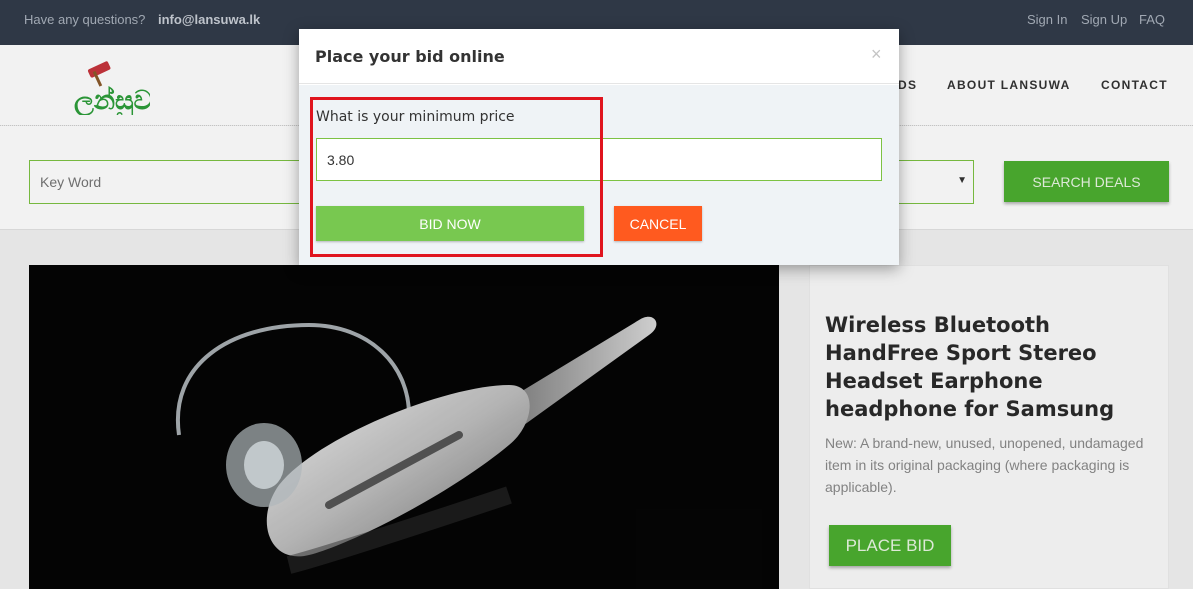 The height and width of the screenshot is (589, 1193). What do you see at coordinates (599, 159) in the screenshot?
I see `min-price-input` at bounding box center [599, 159].